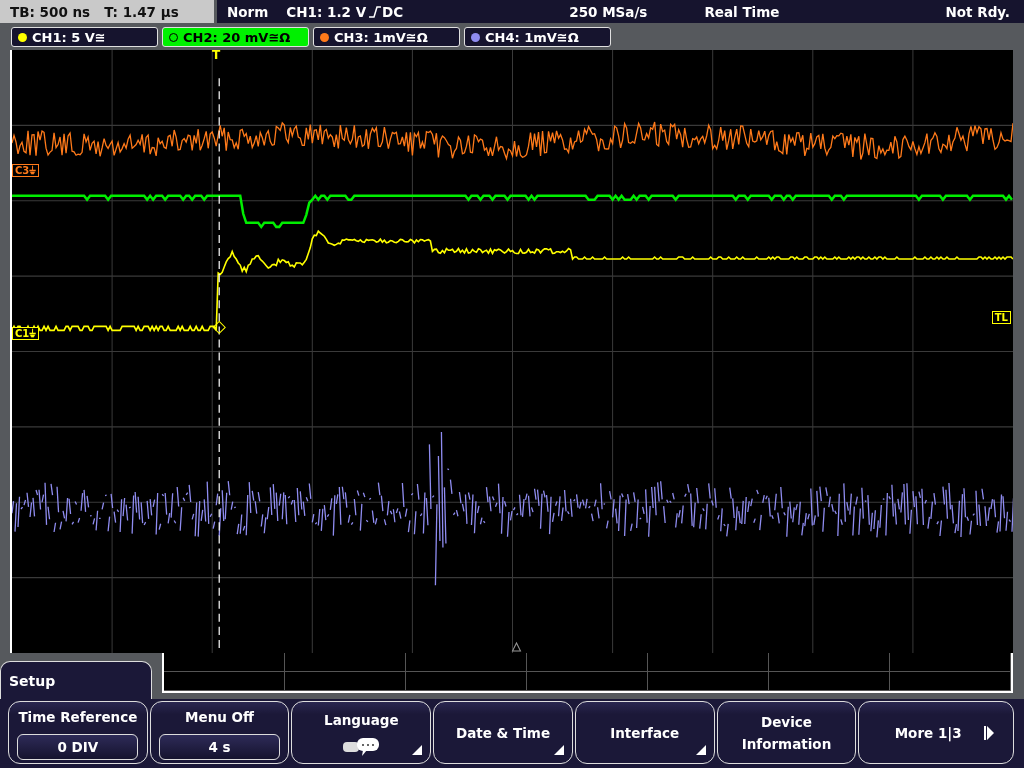  What do you see at coordinates (26, 170) in the screenshot?
I see `channel-marker: C3⏚` at bounding box center [26, 170].